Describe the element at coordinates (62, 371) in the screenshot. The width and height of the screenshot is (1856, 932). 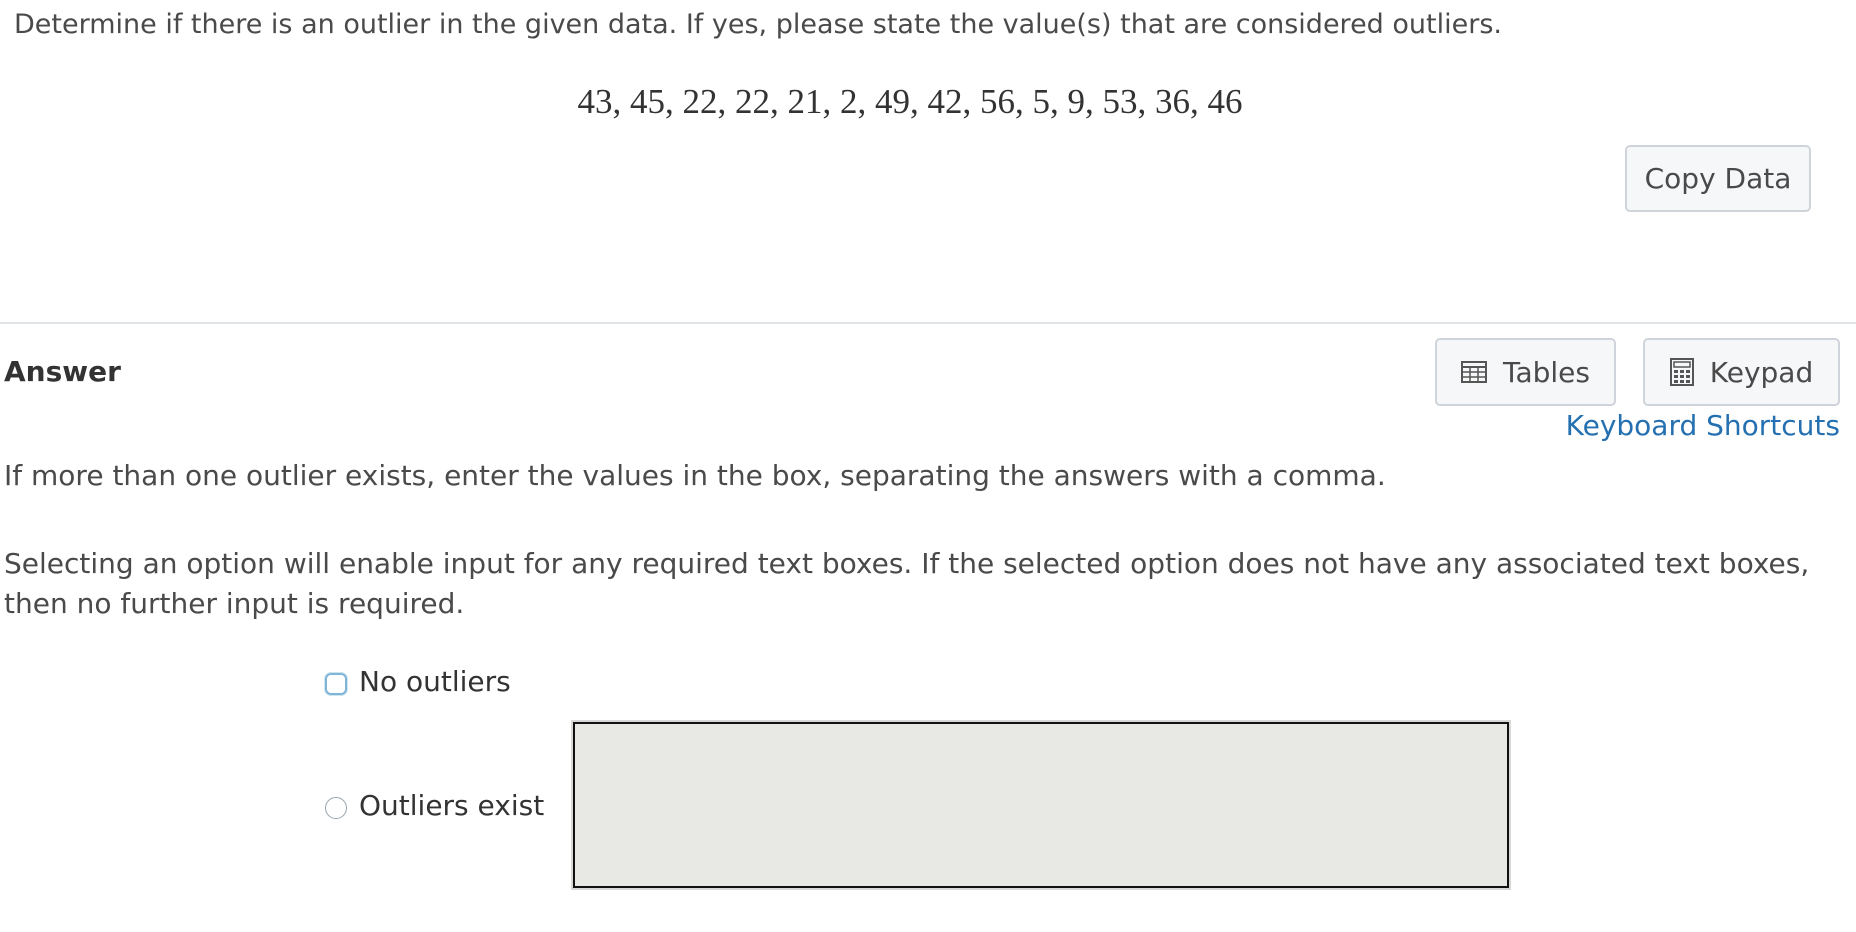
I see `answer-heading: Answer` at that location.